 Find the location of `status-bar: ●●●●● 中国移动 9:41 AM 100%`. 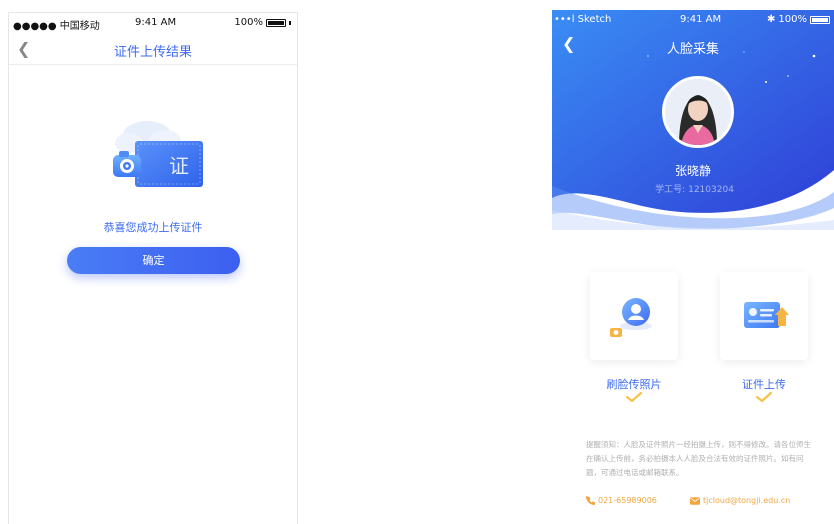

status-bar: ●●●●● 中国移动 9:41 AM 100% is located at coordinates (153, 23).